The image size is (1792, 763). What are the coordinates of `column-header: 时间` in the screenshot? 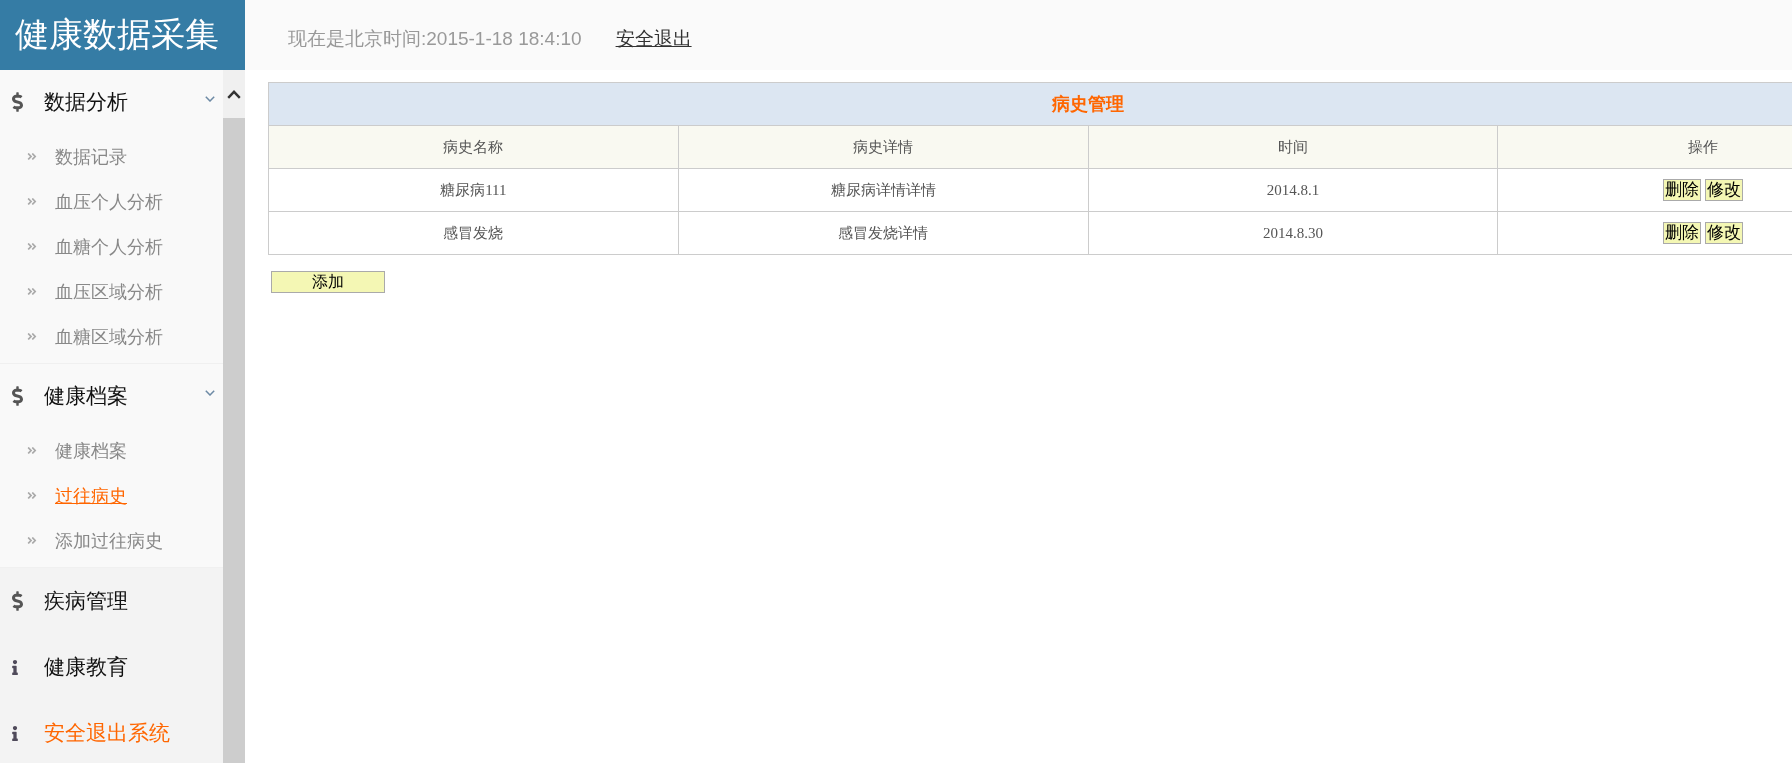 It's located at (1293, 147).